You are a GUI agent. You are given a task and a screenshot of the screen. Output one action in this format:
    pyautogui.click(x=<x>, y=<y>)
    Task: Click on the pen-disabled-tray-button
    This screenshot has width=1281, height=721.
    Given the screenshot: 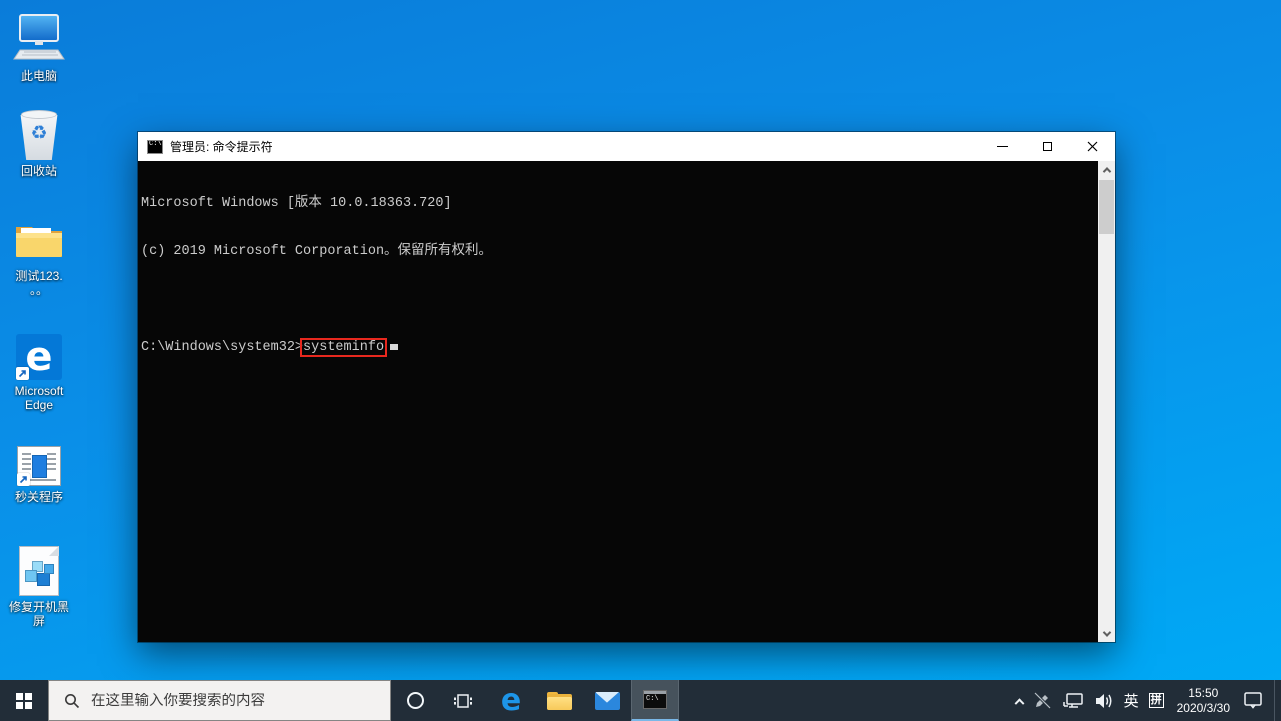 What is the action you would take?
    pyautogui.click(x=1042, y=700)
    